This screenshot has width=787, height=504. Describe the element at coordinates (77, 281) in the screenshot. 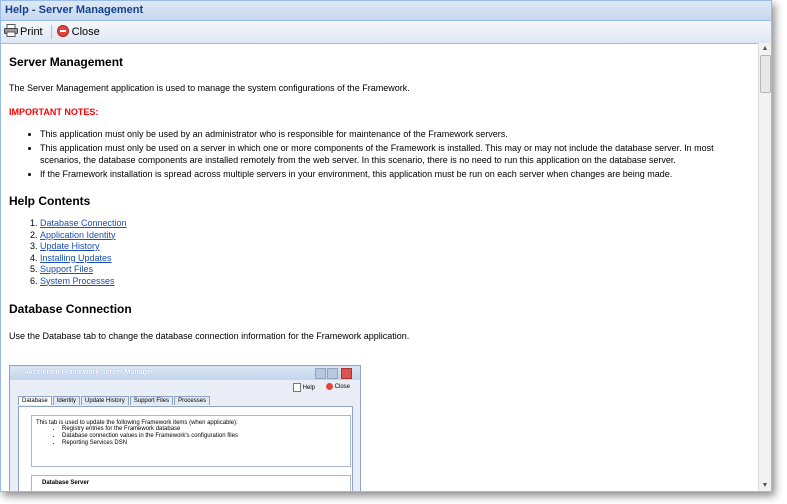

I see `link-system-processes: System Processes` at that location.